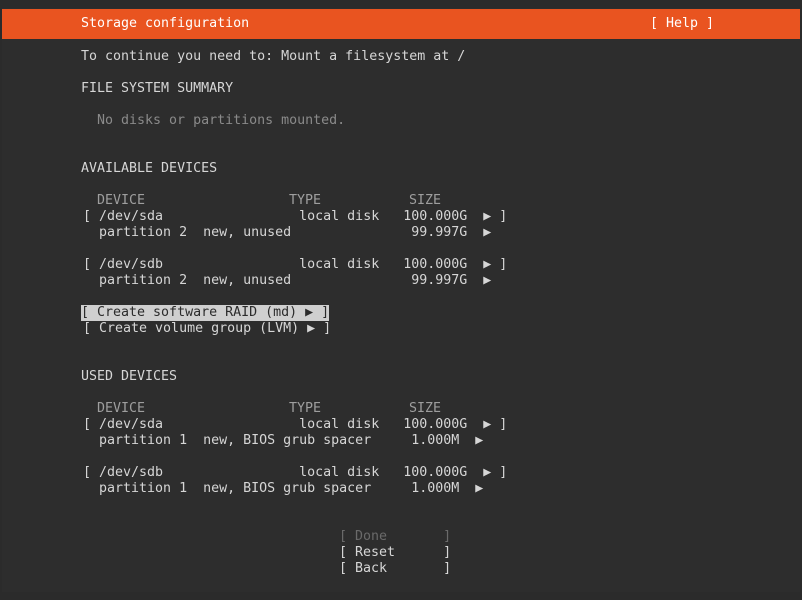  I want to click on used-col-device: DEVICE, so click(121, 408).